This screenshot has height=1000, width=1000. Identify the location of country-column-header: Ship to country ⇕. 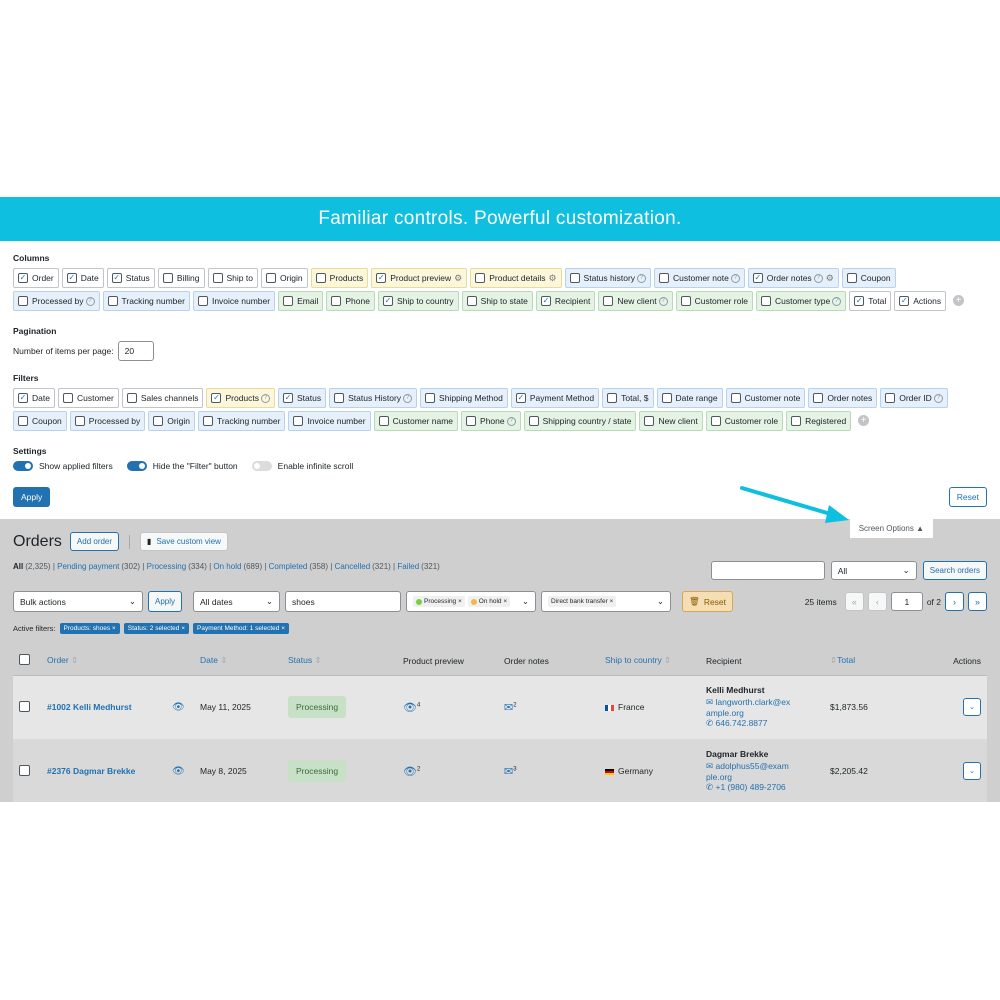
(649, 661).